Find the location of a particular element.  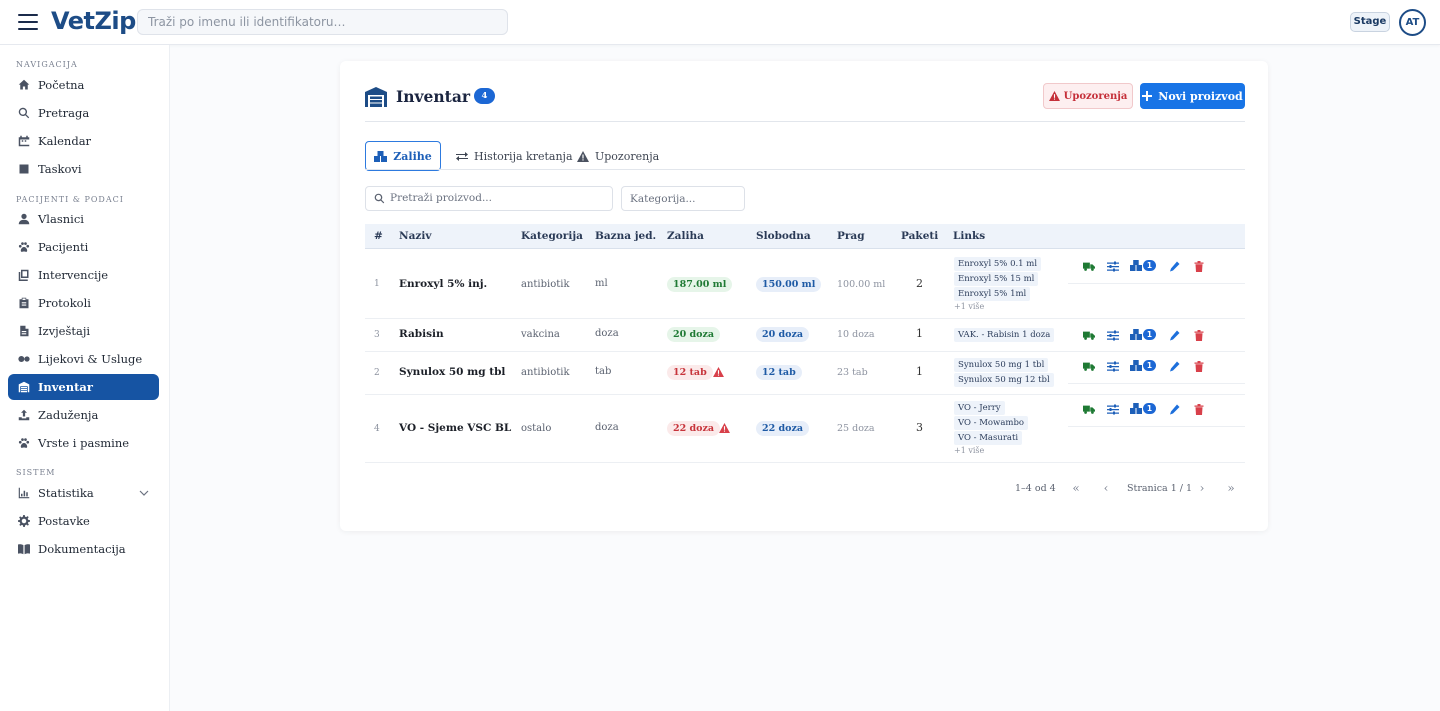

column-header: Kategorija is located at coordinates (552, 236).